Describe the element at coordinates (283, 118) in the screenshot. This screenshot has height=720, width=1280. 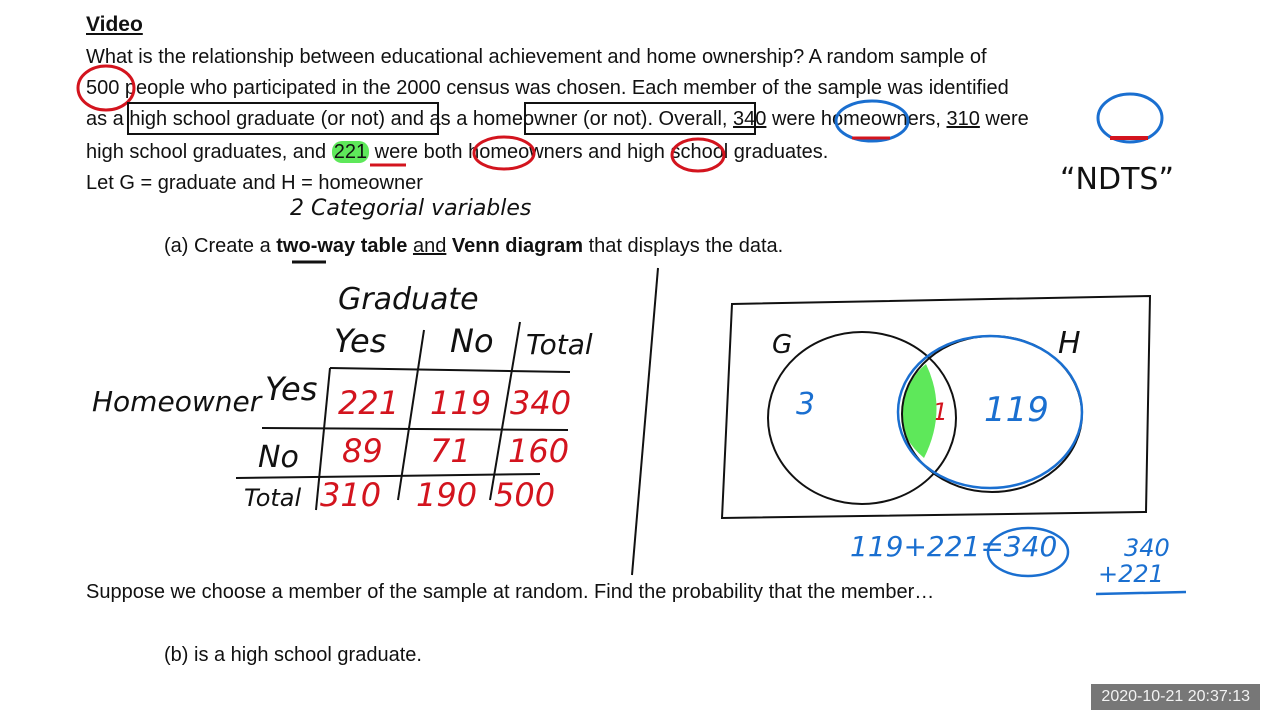
I see `box-graduate-phrase` at that location.